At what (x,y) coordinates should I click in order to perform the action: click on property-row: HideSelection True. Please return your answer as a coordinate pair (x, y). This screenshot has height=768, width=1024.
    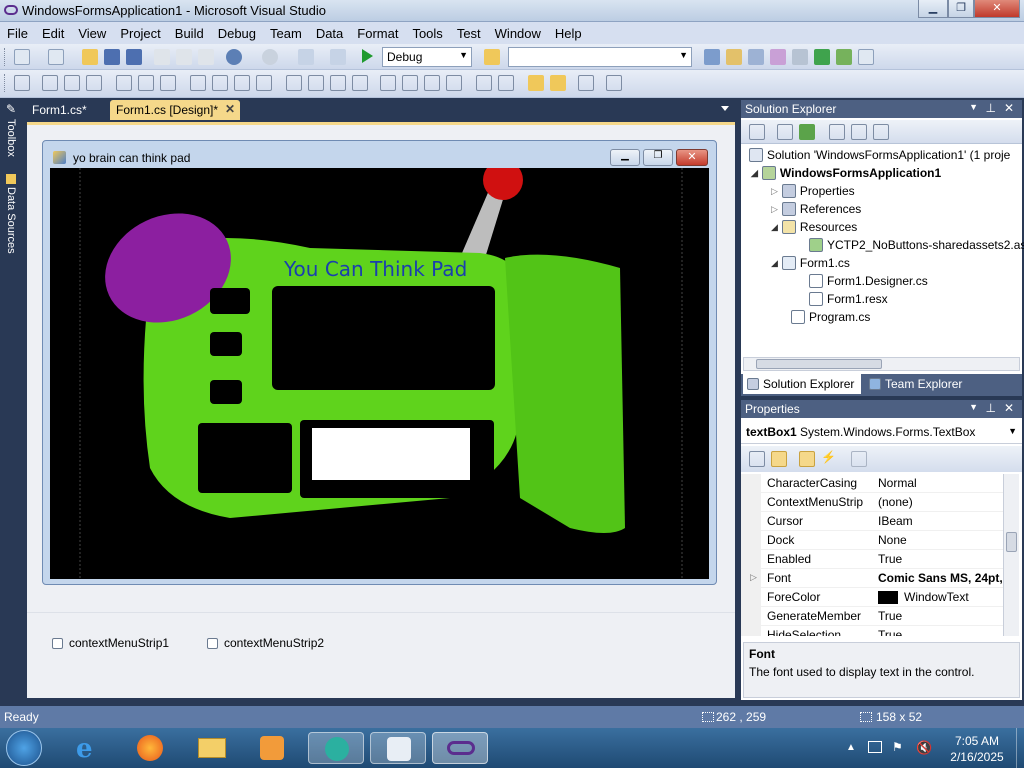
    Looking at the image, I should click on (872, 631).